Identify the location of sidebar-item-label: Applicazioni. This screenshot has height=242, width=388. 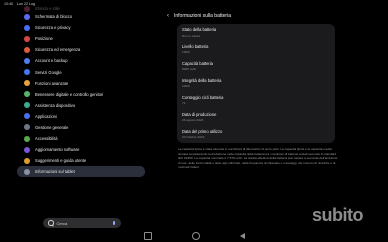
(46, 116).